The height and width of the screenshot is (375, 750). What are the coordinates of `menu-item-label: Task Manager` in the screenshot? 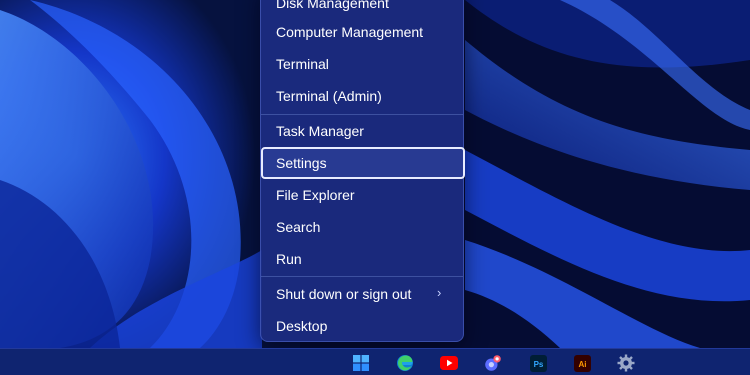 It's located at (320, 130).